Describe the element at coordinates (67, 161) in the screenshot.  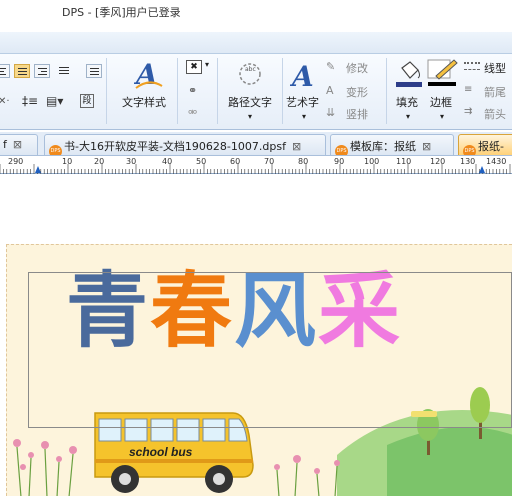
I see `ruler-label: 10` at that location.